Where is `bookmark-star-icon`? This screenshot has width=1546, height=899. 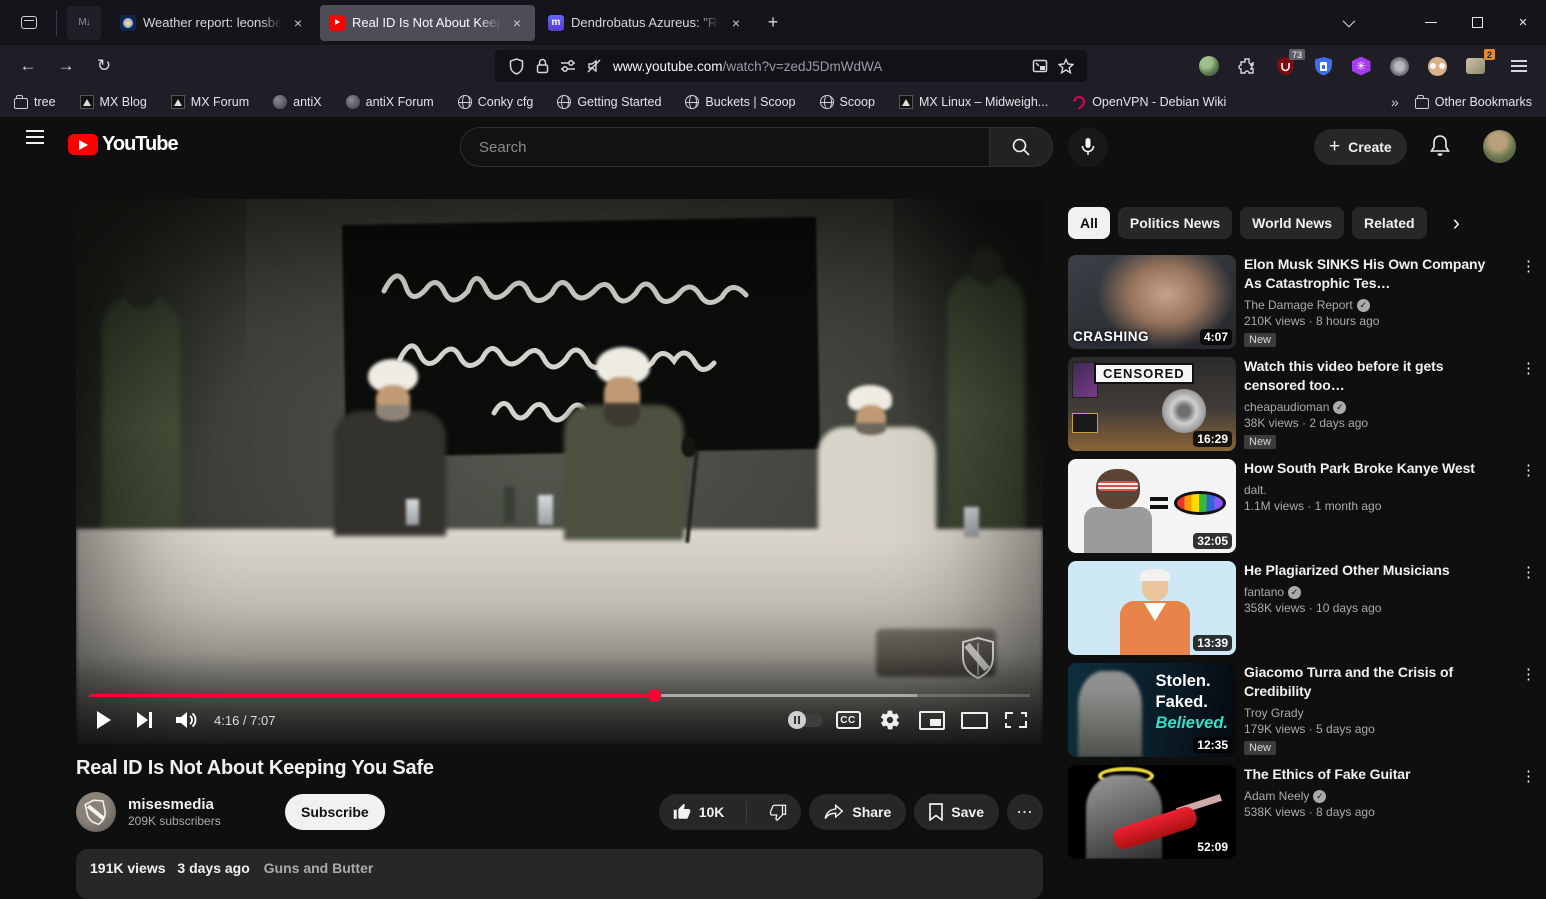
bookmark-star-icon is located at coordinates (1066, 66).